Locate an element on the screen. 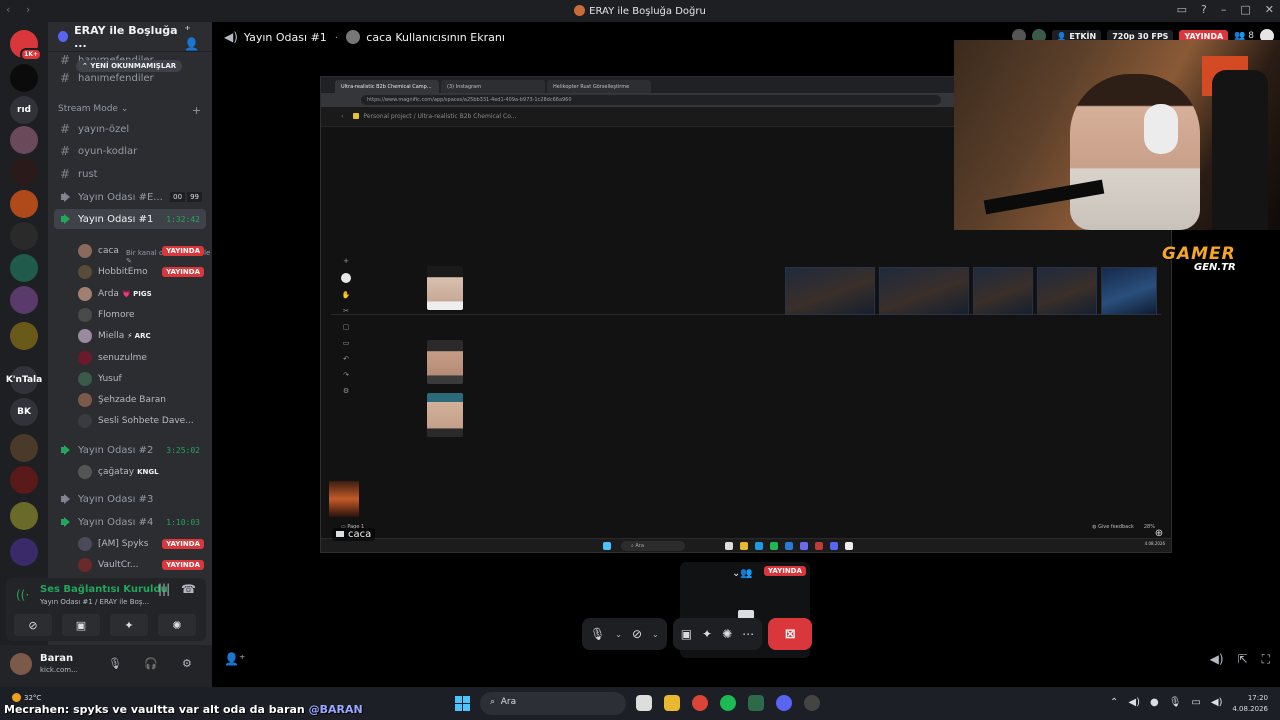 The width and height of the screenshot is (1280, 720). voice-member: caca YAYINDA is located at coordinates (141, 251).